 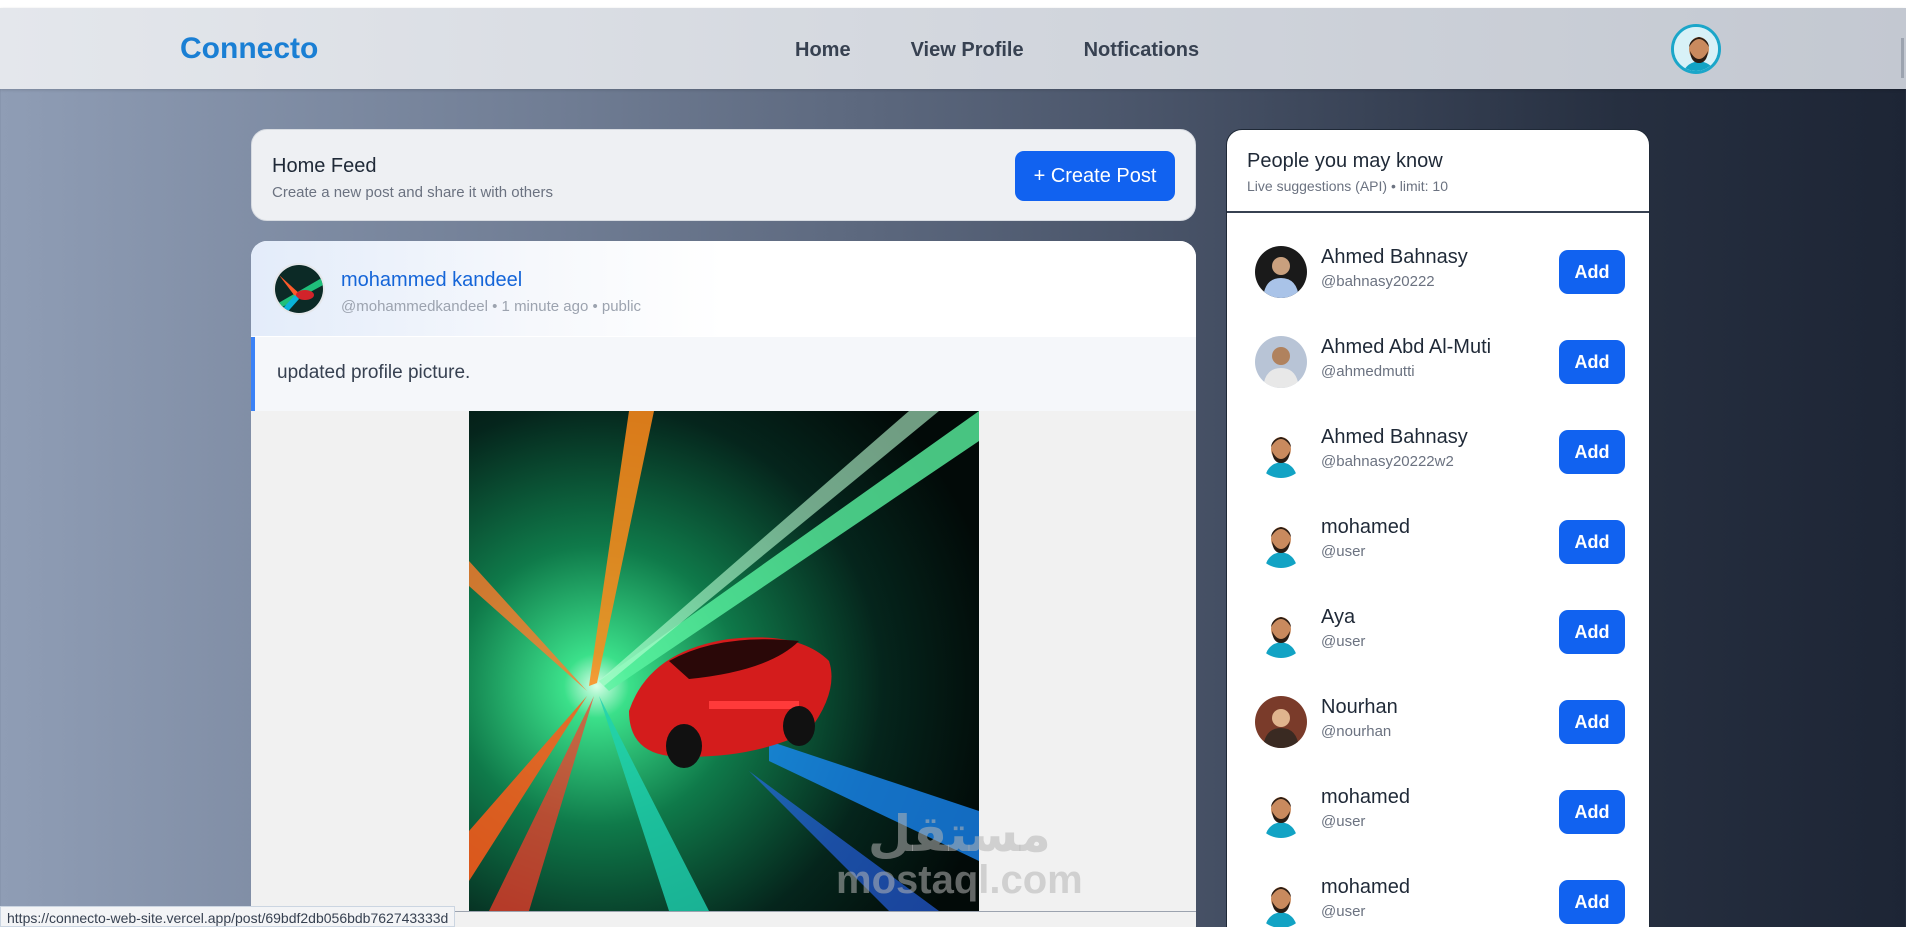 What do you see at coordinates (1095, 176) in the screenshot?
I see `create-post-button: + Create Post` at bounding box center [1095, 176].